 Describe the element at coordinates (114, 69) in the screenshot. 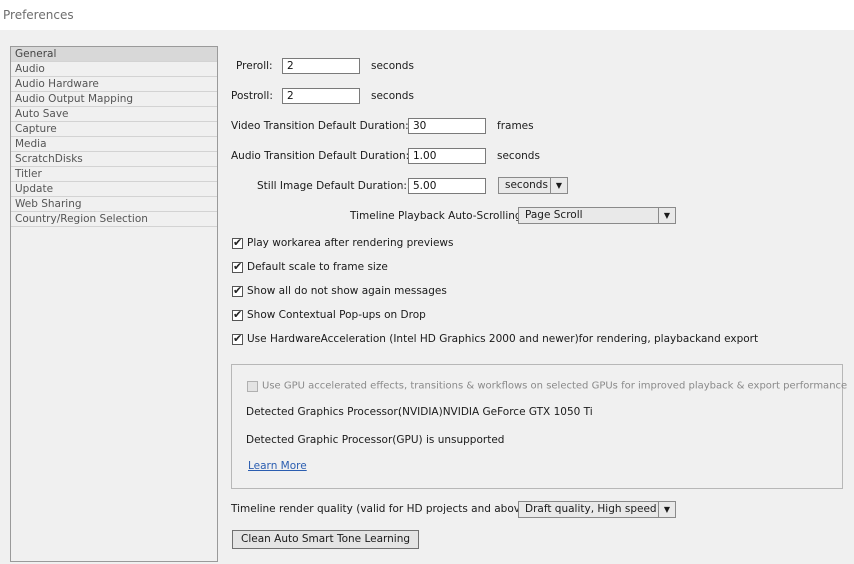

I see `sidebar-item-audio: Audio` at that location.